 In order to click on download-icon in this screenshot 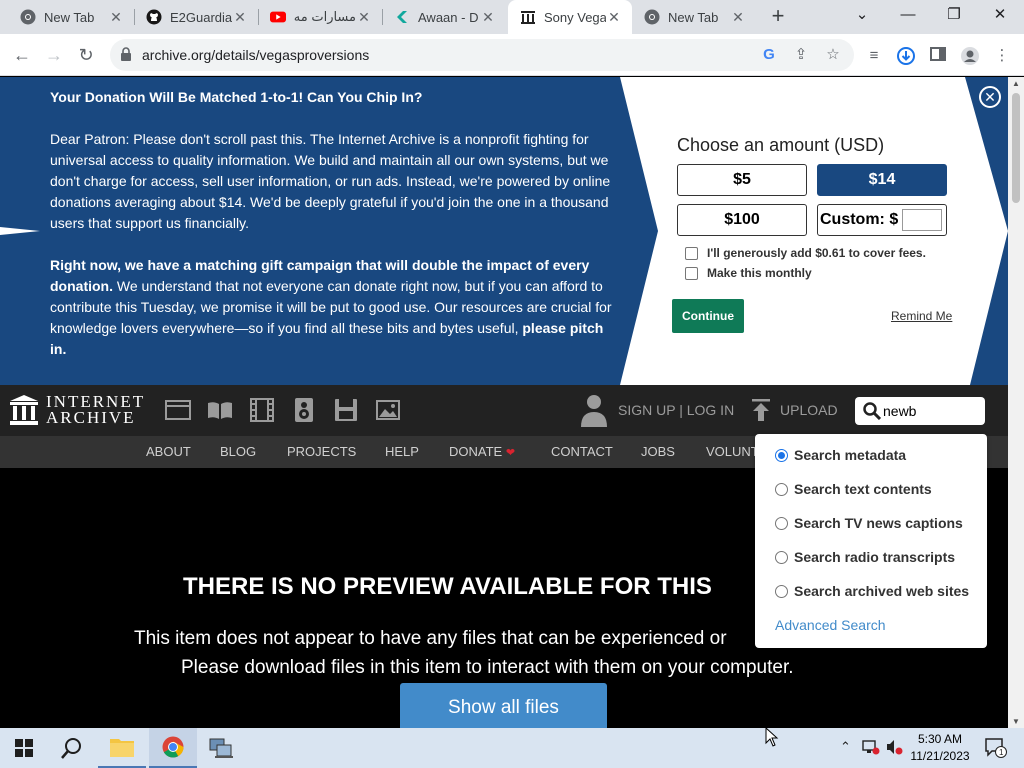, I will do `click(906, 56)`.